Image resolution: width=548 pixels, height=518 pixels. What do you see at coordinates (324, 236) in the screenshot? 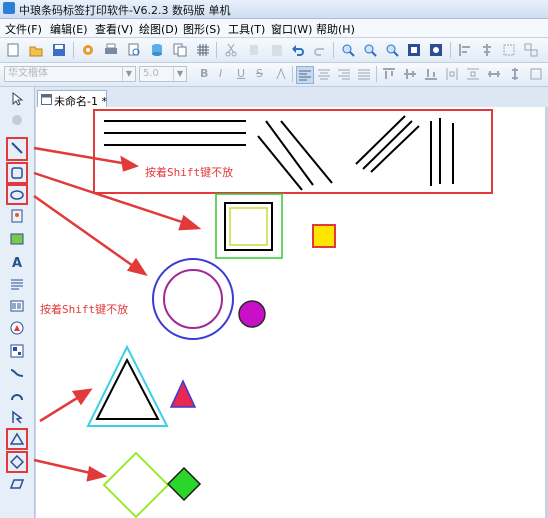
I see `small-square` at bounding box center [324, 236].